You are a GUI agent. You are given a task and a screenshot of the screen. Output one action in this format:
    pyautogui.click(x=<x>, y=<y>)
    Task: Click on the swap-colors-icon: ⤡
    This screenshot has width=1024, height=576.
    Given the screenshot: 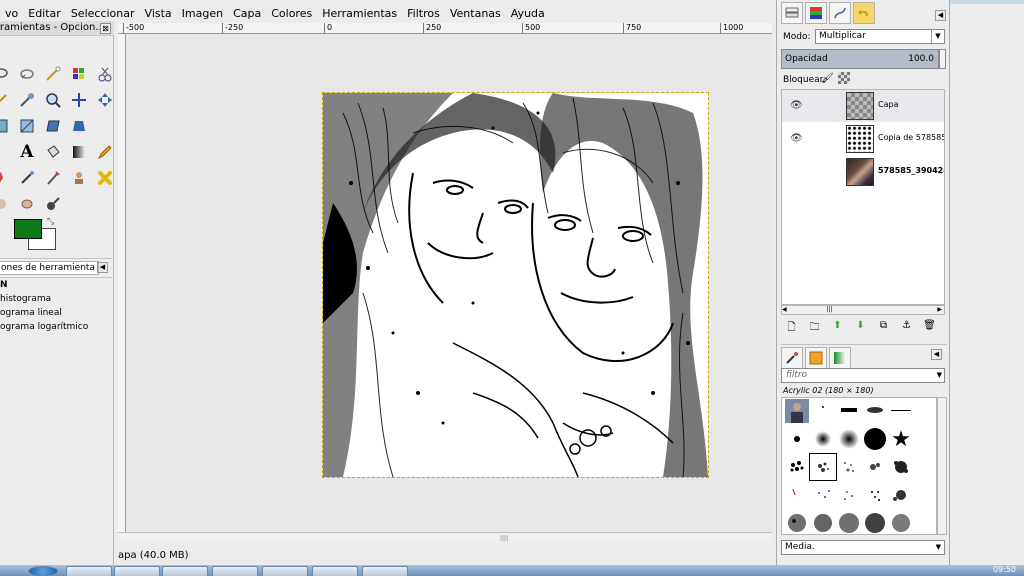 What is the action you would take?
    pyautogui.click(x=50, y=222)
    